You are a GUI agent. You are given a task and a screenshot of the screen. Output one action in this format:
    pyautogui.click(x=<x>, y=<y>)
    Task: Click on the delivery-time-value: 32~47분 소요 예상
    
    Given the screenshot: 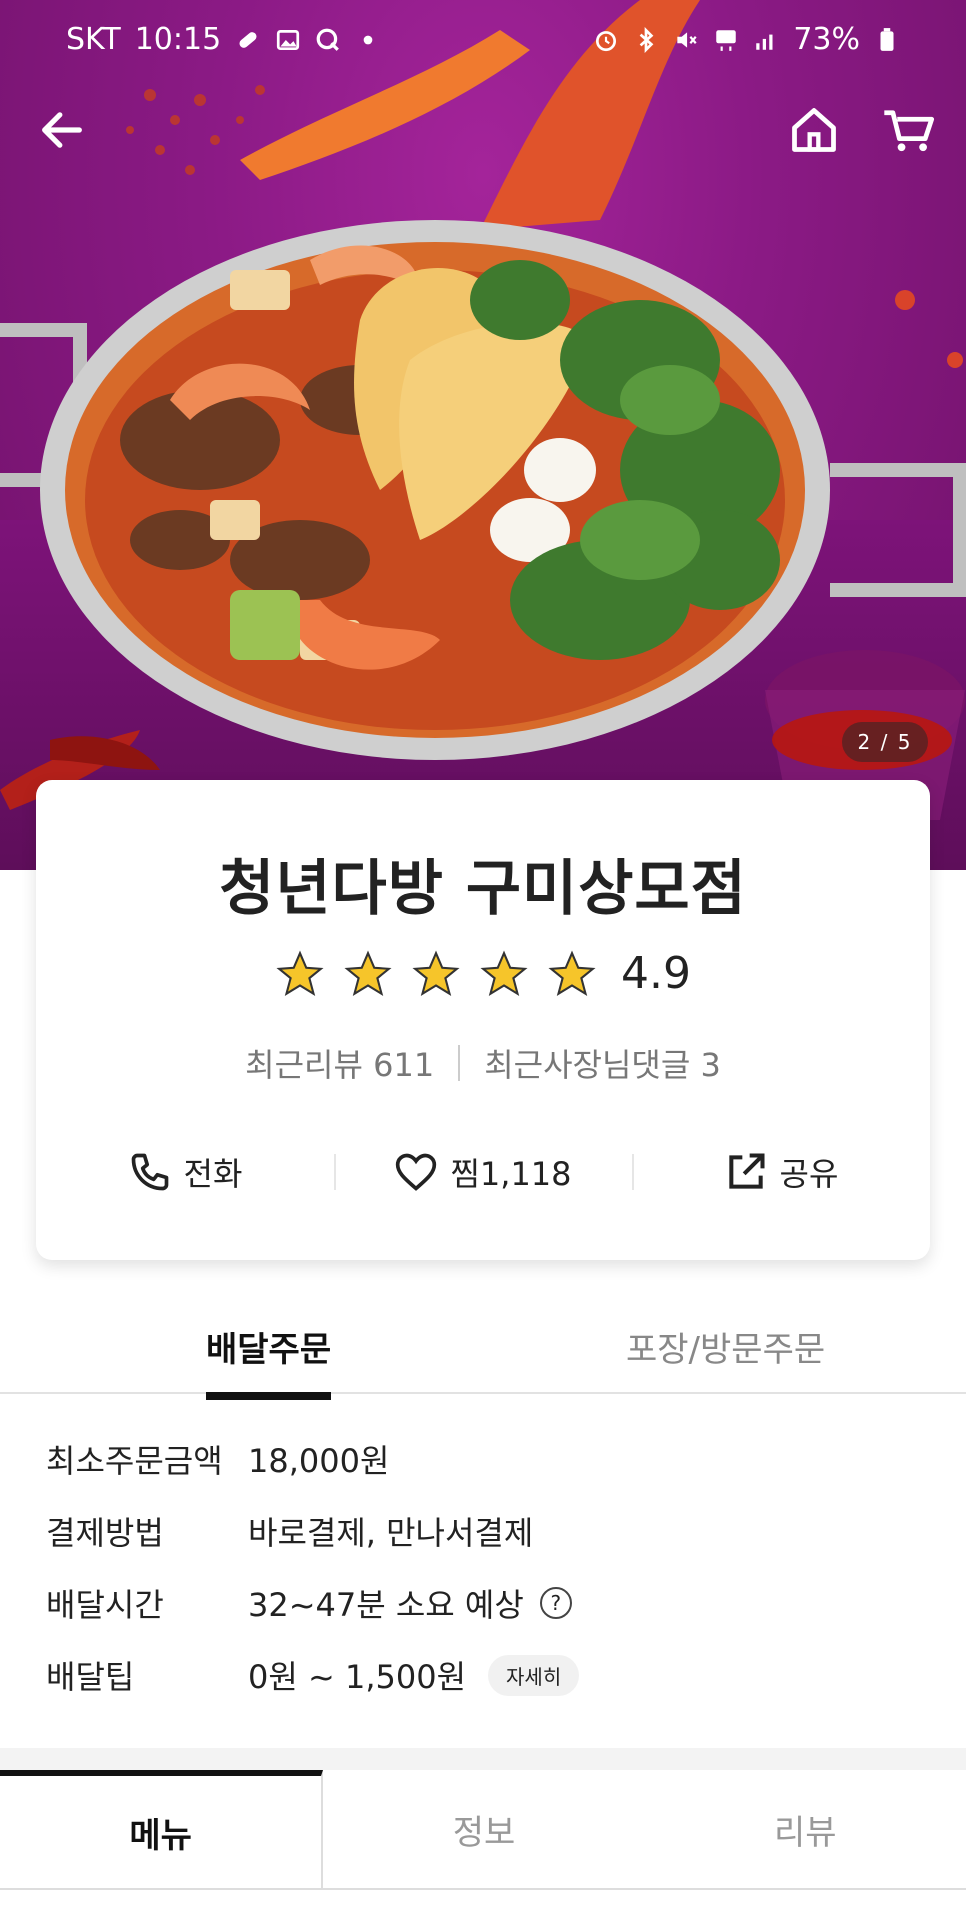 What is the action you would take?
    pyautogui.click(x=386, y=1605)
    